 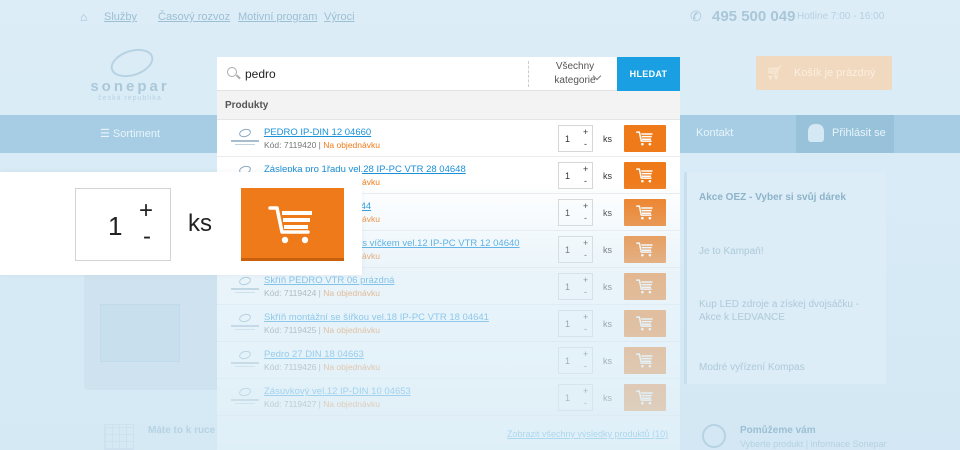 I want to click on logo-mark, so click(x=132, y=63).